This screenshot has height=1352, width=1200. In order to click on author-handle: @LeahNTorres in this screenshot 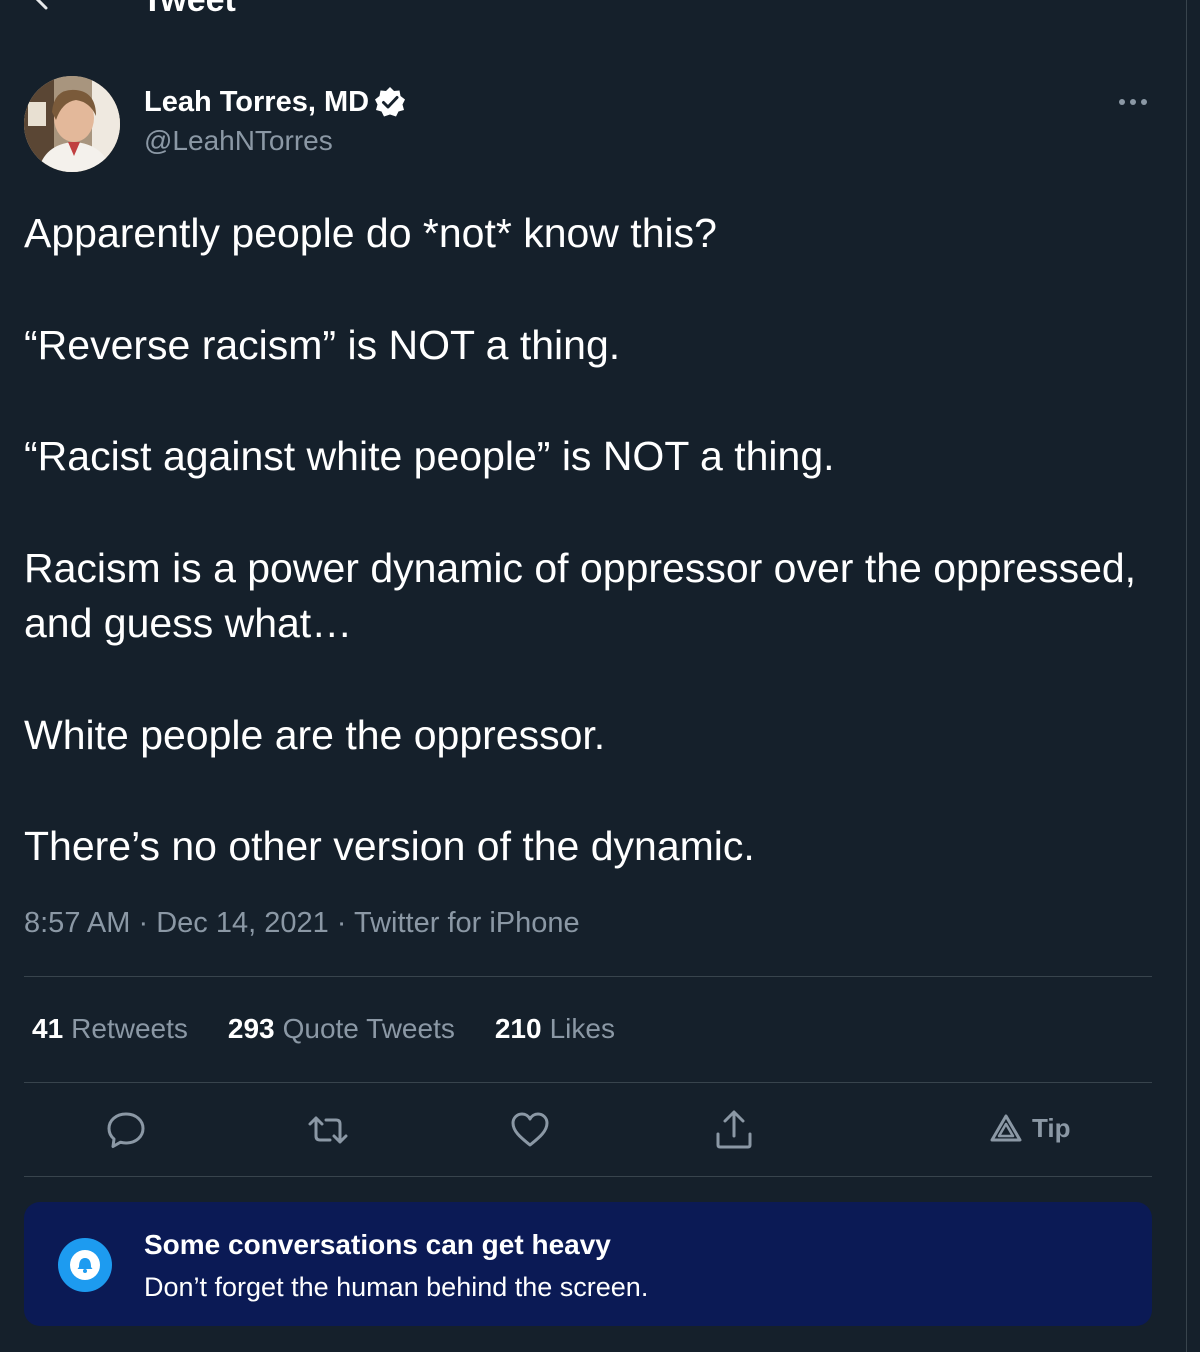, I will do `click(238, 141)`.